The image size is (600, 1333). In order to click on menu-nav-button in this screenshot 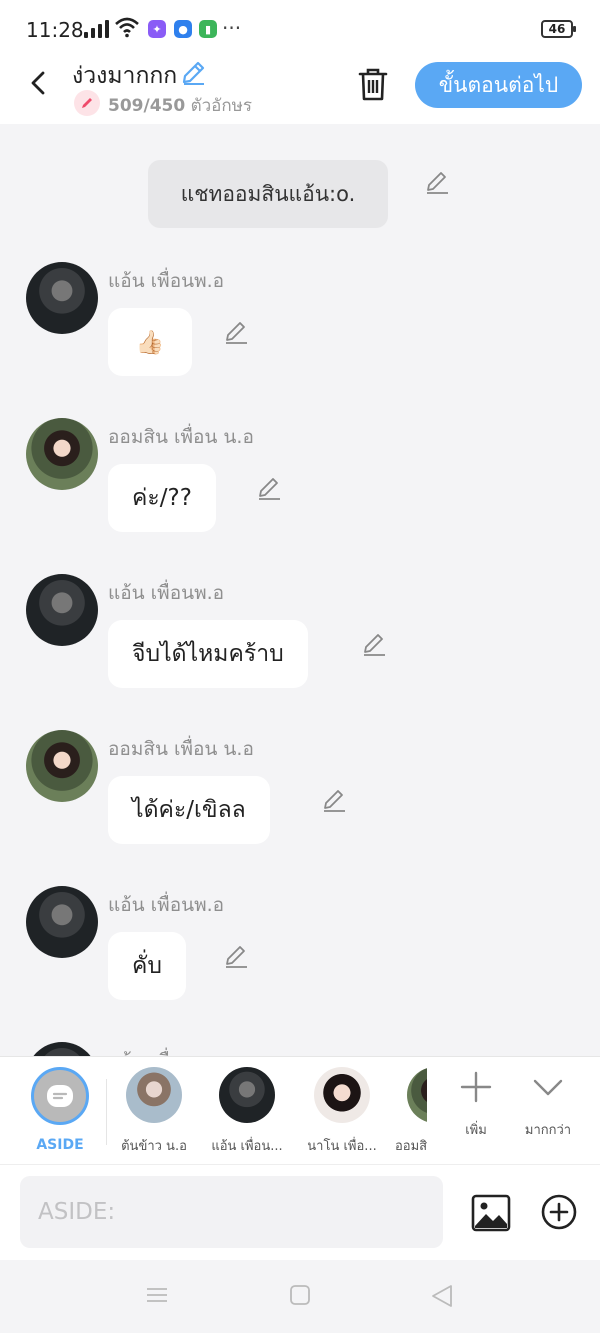, I will do `click(157, 1297)`.